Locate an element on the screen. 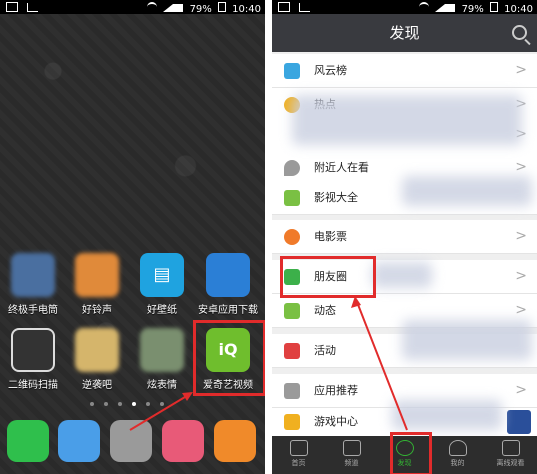  guide-arrows is located at coordinates (268, 363).